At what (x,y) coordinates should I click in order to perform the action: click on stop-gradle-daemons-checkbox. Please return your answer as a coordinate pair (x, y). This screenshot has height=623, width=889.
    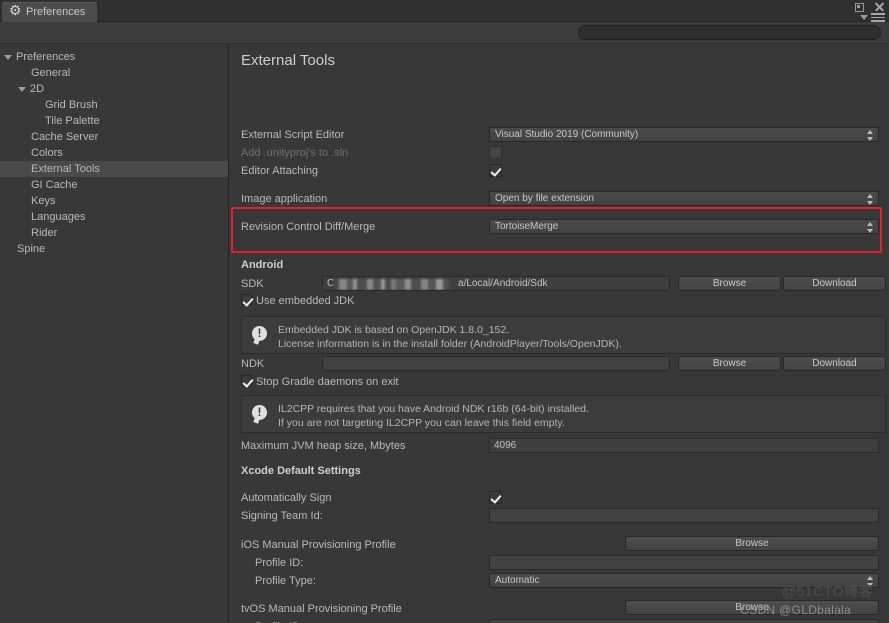
    Looking at the image, I should click on (246, 380).